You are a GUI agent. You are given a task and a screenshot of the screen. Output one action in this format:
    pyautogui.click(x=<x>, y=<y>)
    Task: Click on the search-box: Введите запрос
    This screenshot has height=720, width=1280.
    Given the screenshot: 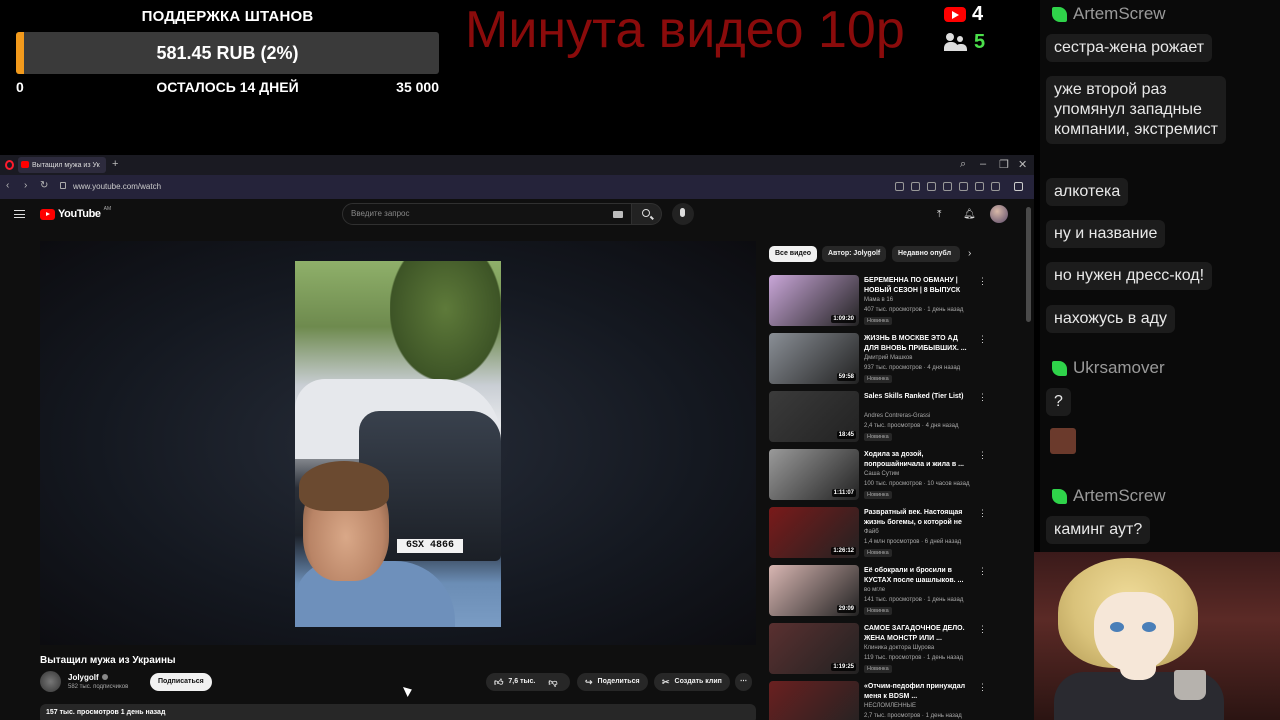 What is the action you would take?
    pyautogui.click(x=487, y=214)
    